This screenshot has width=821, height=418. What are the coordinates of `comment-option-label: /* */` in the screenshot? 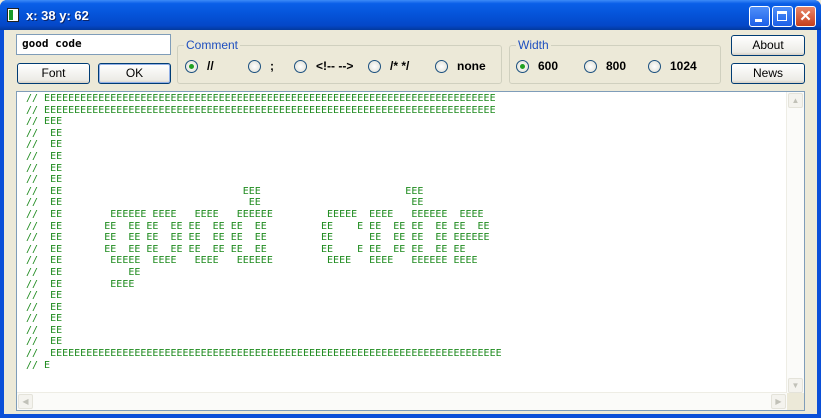 It's located at (400, 66).